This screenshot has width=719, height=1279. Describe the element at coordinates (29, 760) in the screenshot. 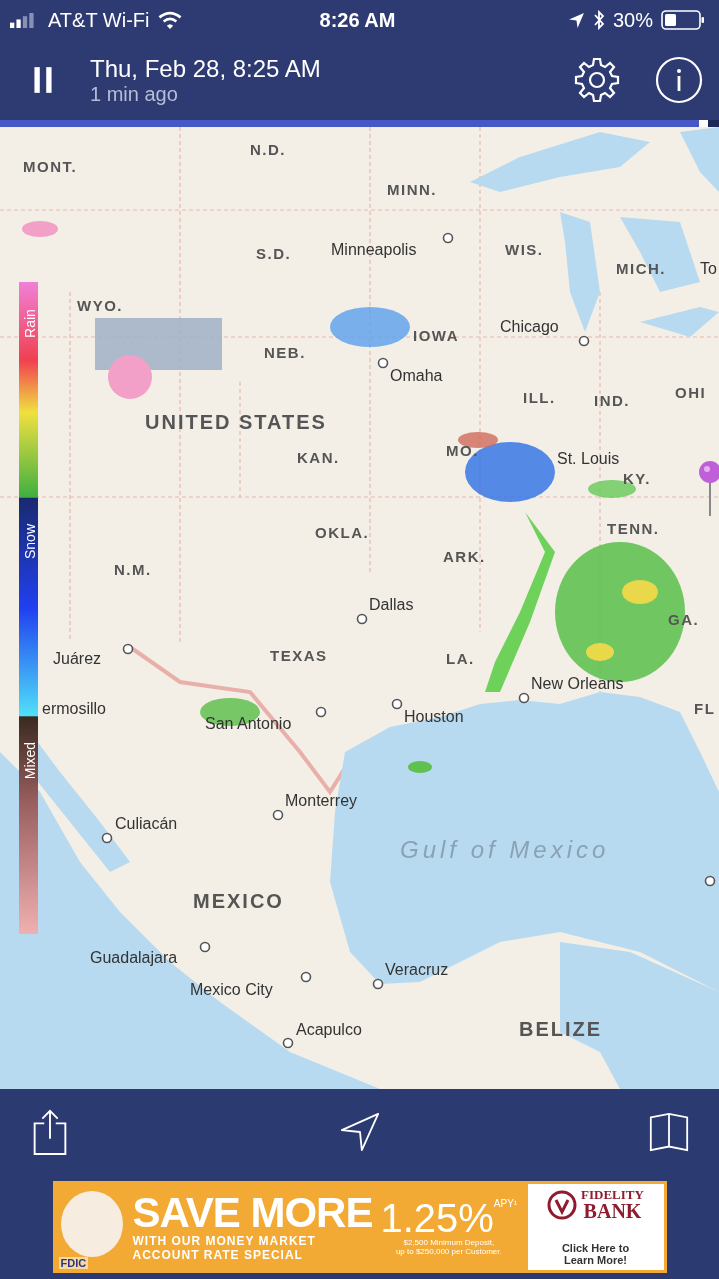

I see `legend-label: Mixed` at that location.